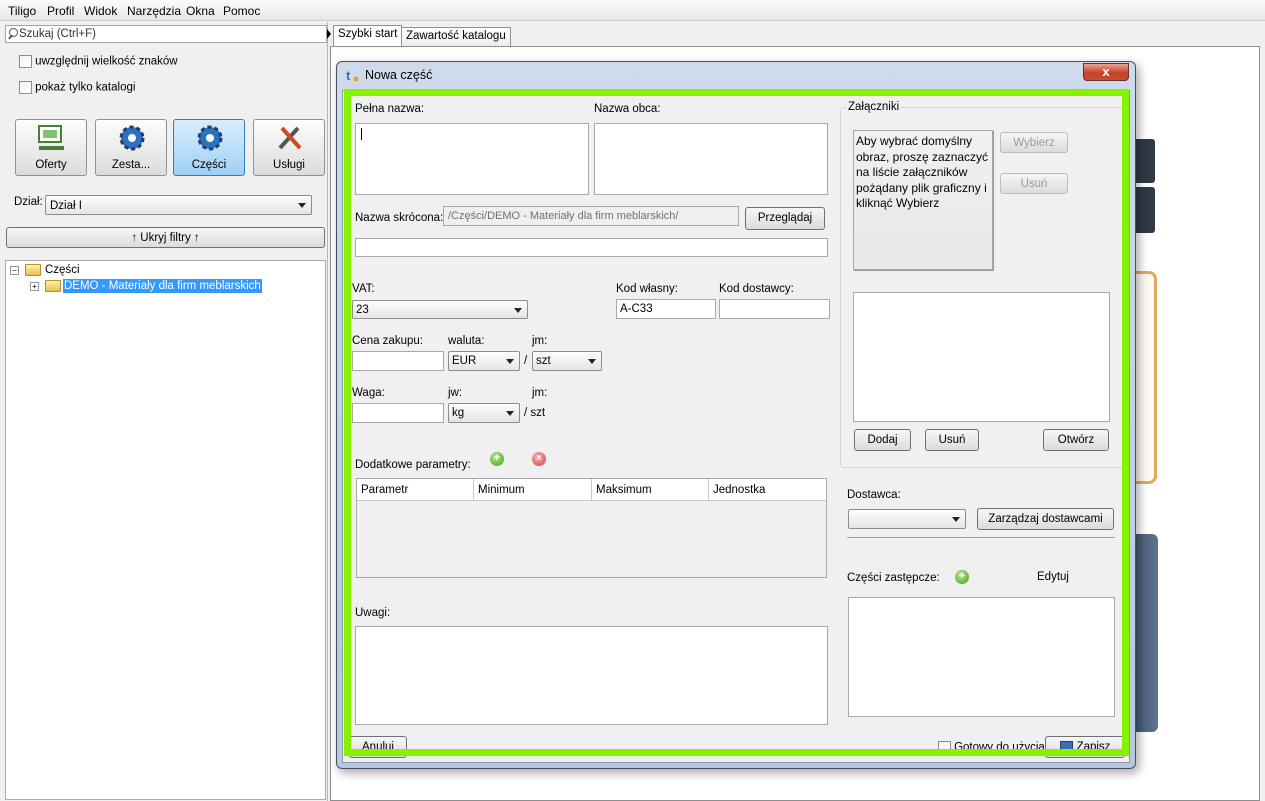  I want to click on menu-pomoc: Pomoc, so click(241, 11).